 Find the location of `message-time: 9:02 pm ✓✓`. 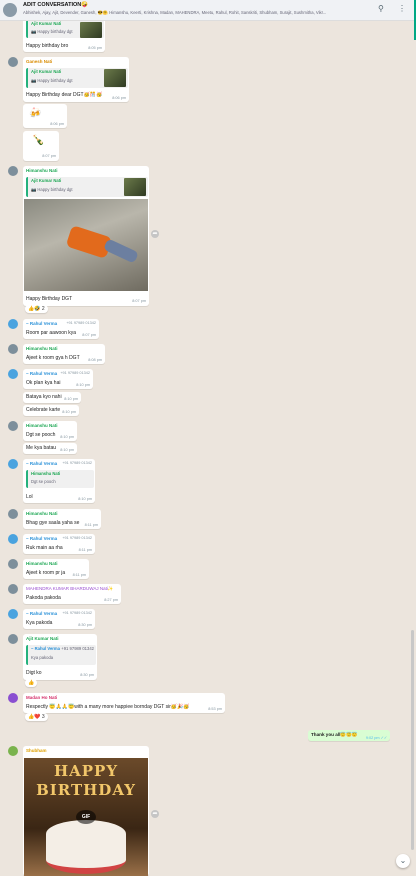

message-time: 9:02 pm ✓✓ is located at coordinates (376, 738).